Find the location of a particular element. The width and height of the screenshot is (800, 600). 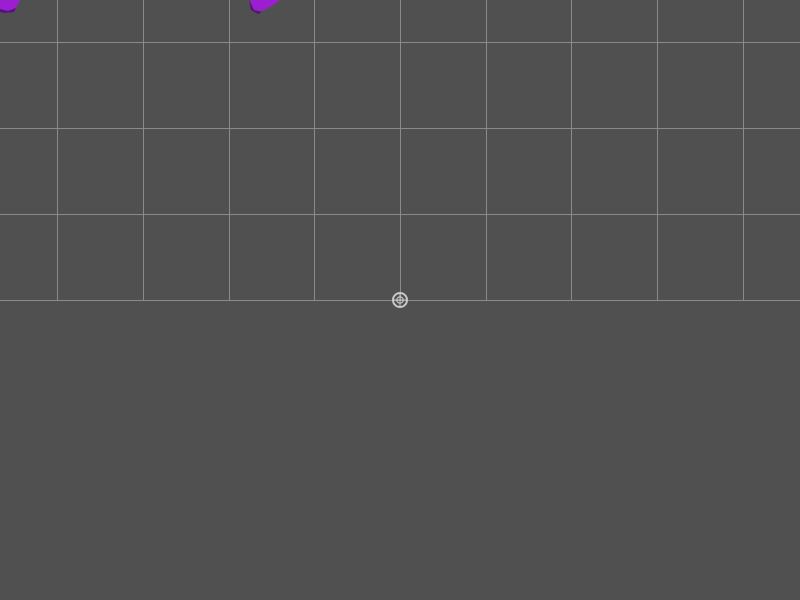

purple-object-center is located at coordinates (264, 7).